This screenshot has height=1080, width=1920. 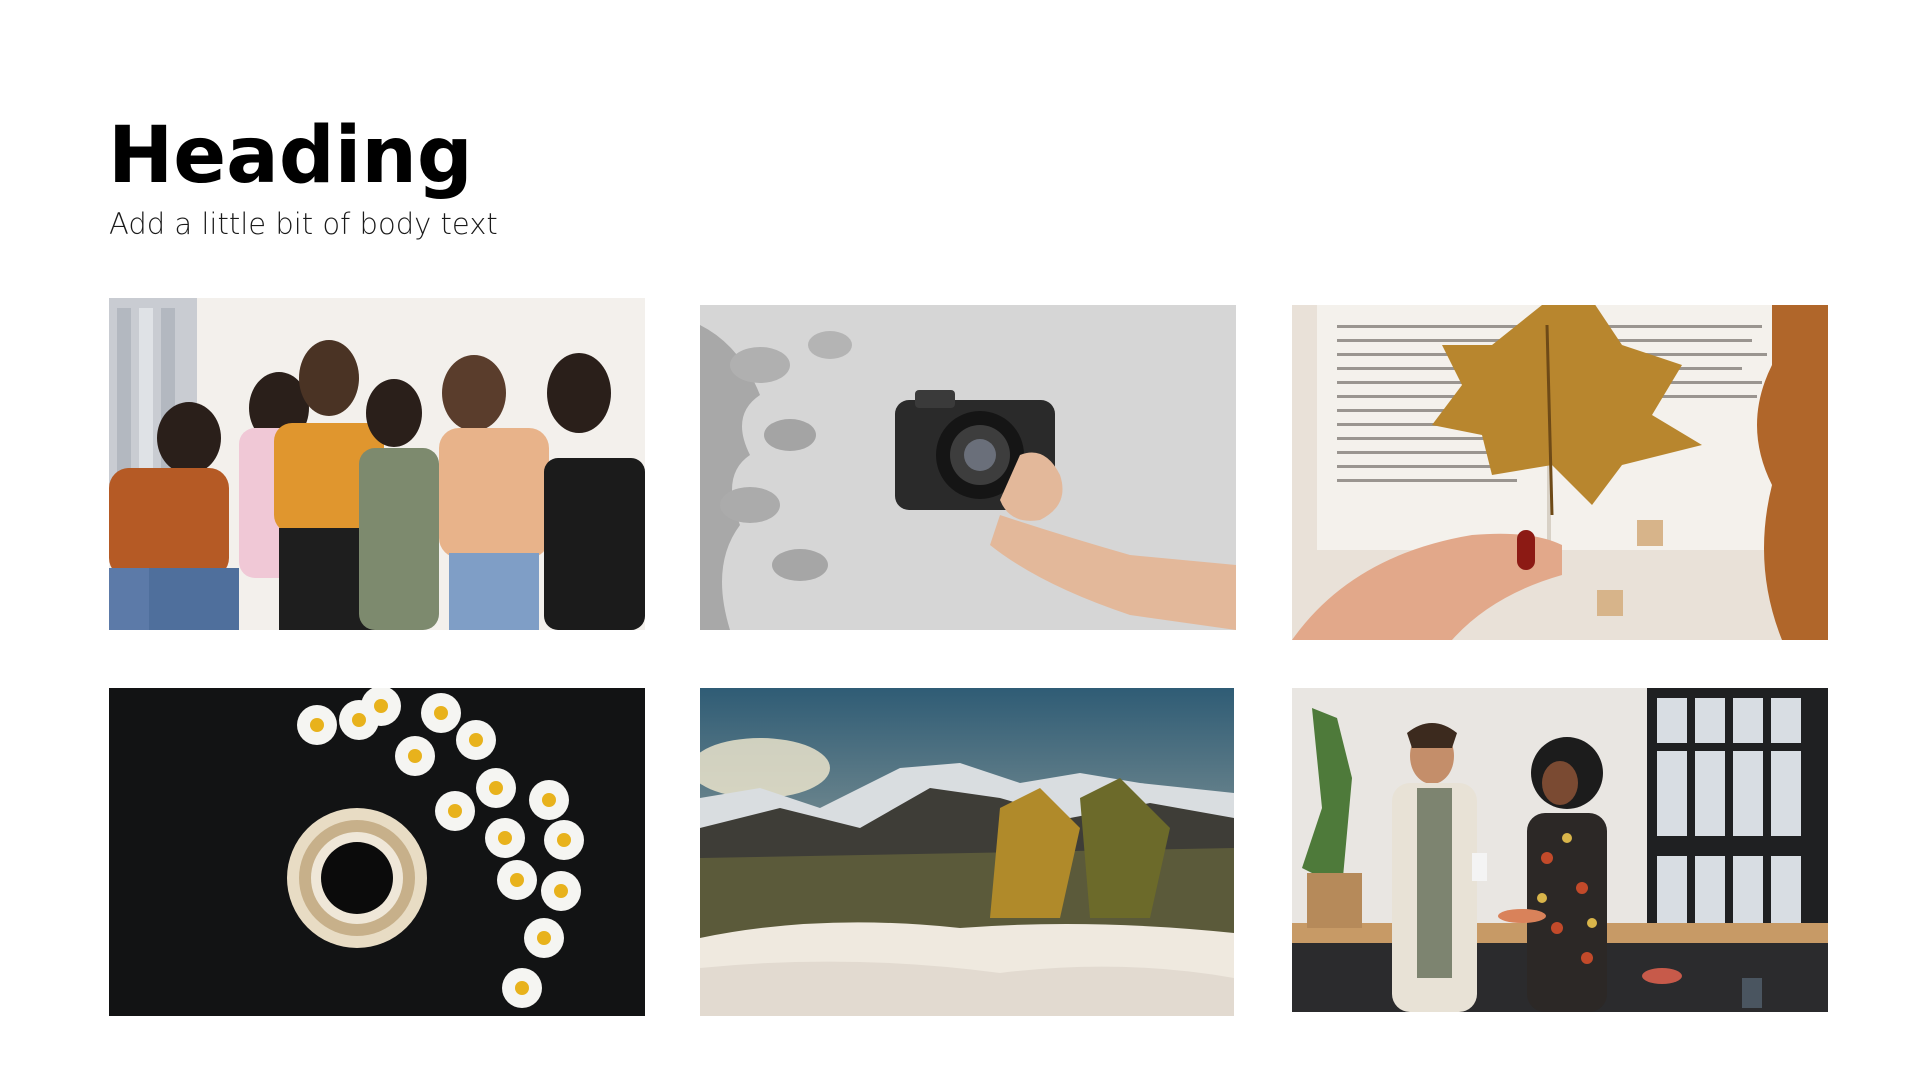 What do you see at coordinates (1560, 850) in the screenshot?
I see `people-in-kitchen-photo` at bounding box center [1560, 850].